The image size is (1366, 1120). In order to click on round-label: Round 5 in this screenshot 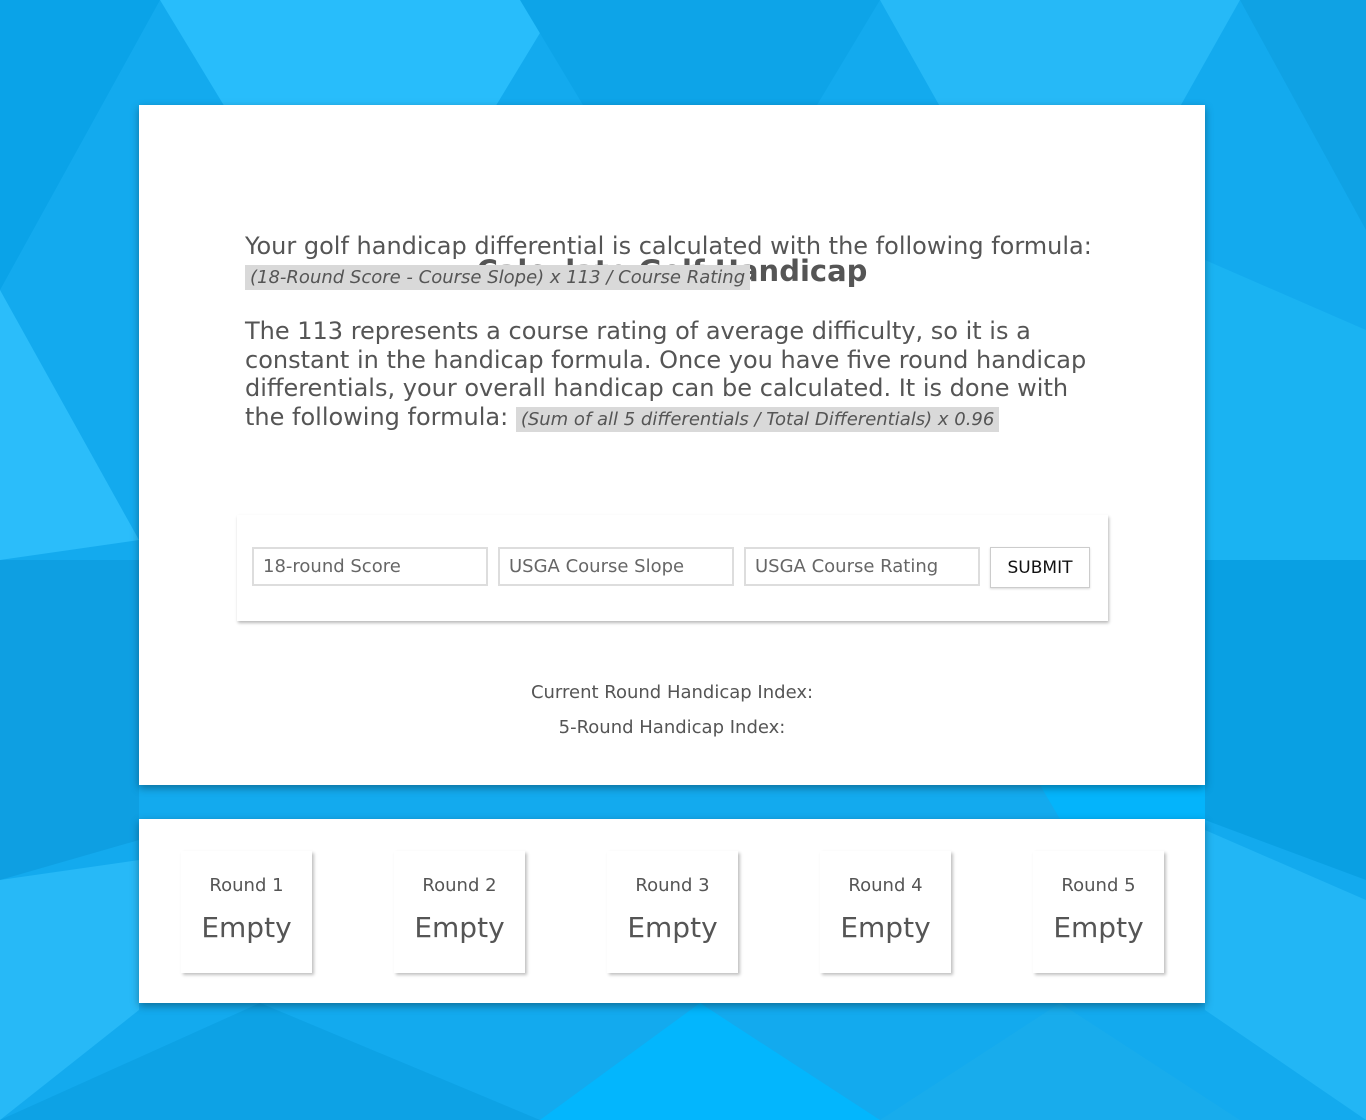, I will do `click(1098, 885)`.